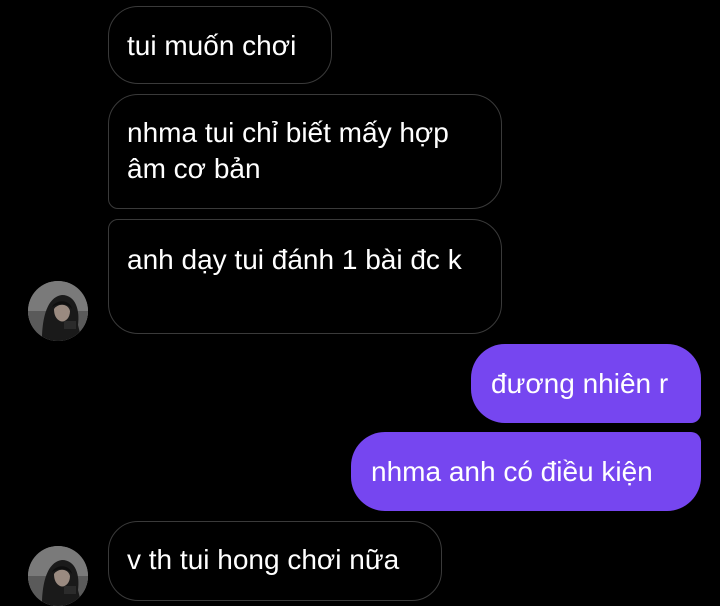 The width and height of the screenshot is (720, 606). What do you see at coordinates (263, 559) in the screenshot?
I see `message-text: v th tui hong chơi nữa` at bounding box center [263, 559].